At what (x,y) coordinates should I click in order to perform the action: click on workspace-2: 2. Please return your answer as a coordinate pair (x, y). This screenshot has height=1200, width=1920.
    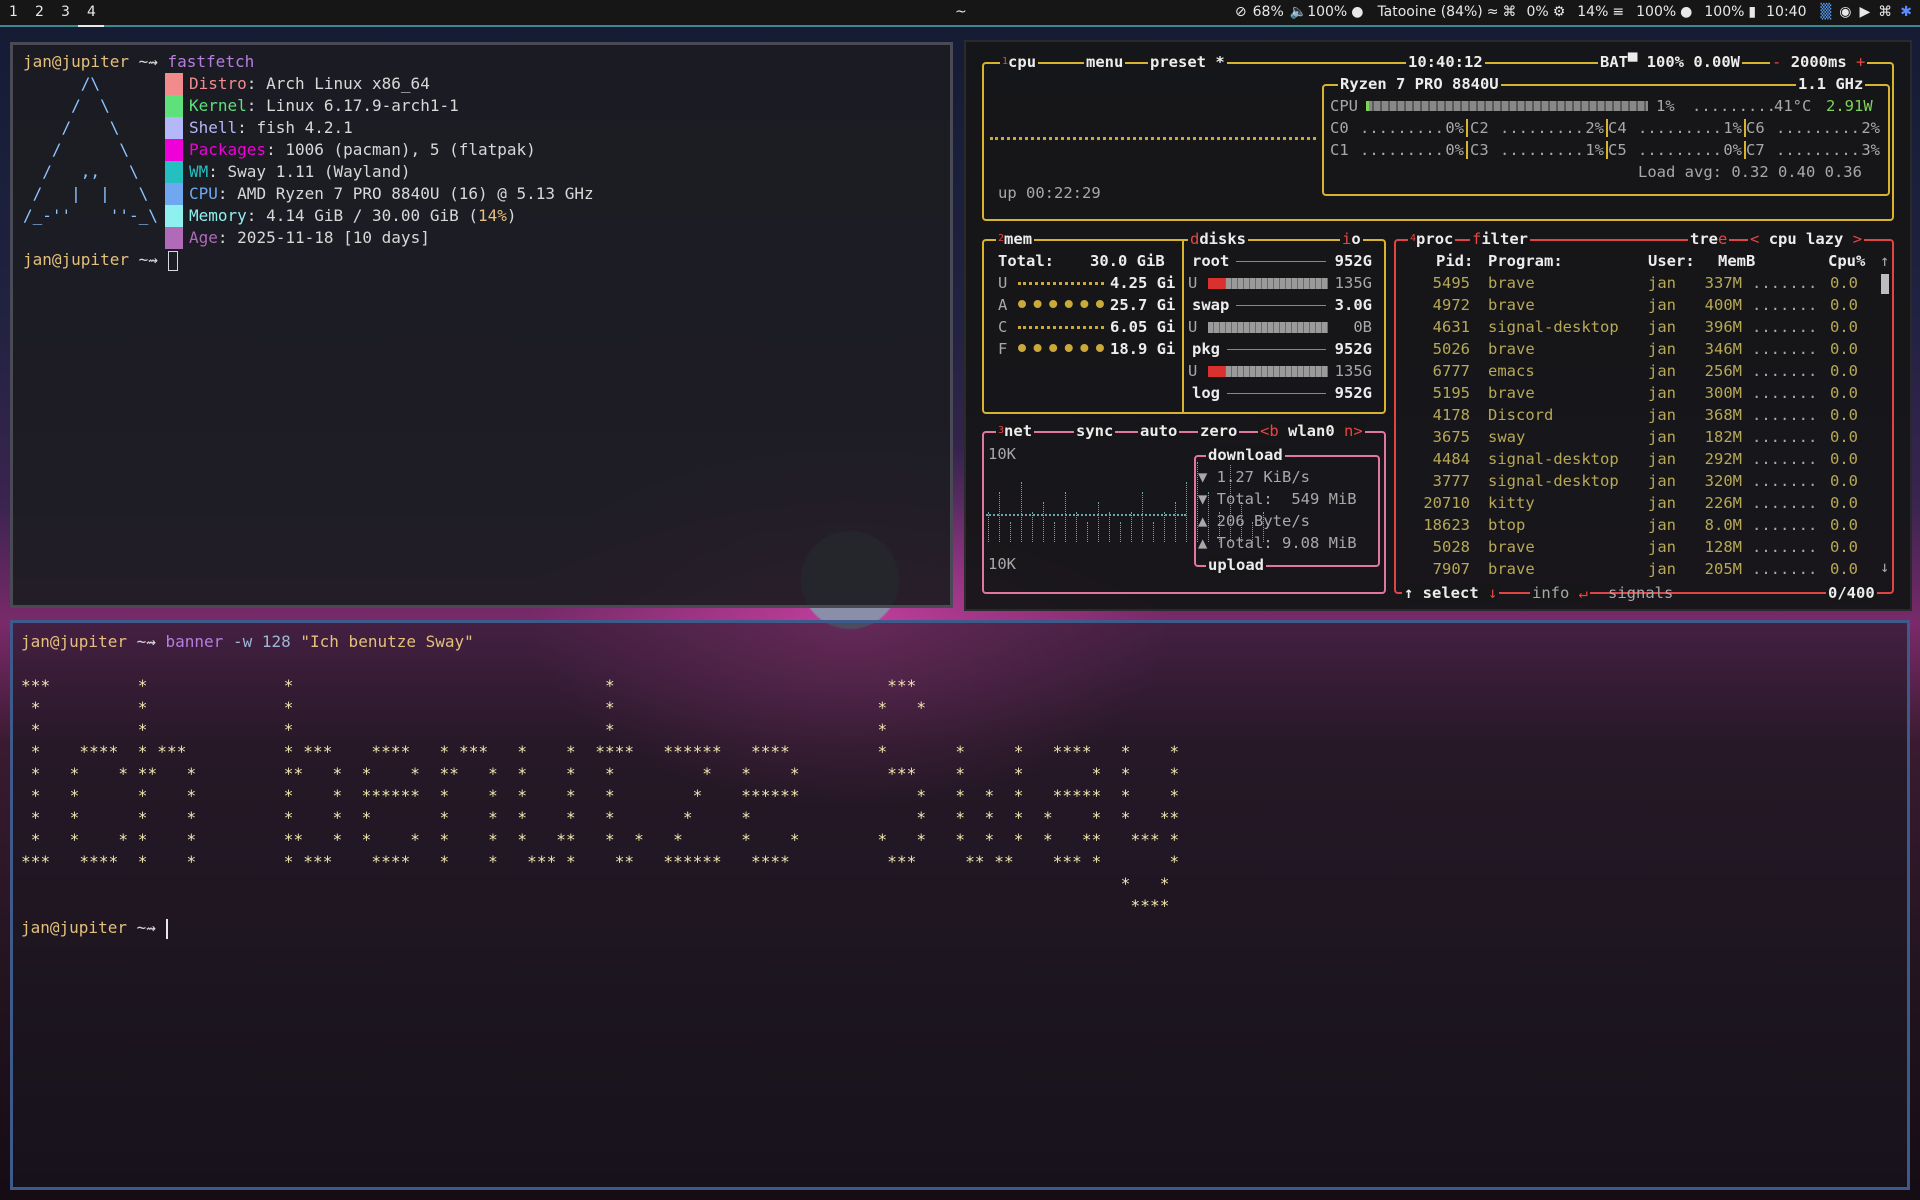
    Looking at the image, I should click on (39, 15).